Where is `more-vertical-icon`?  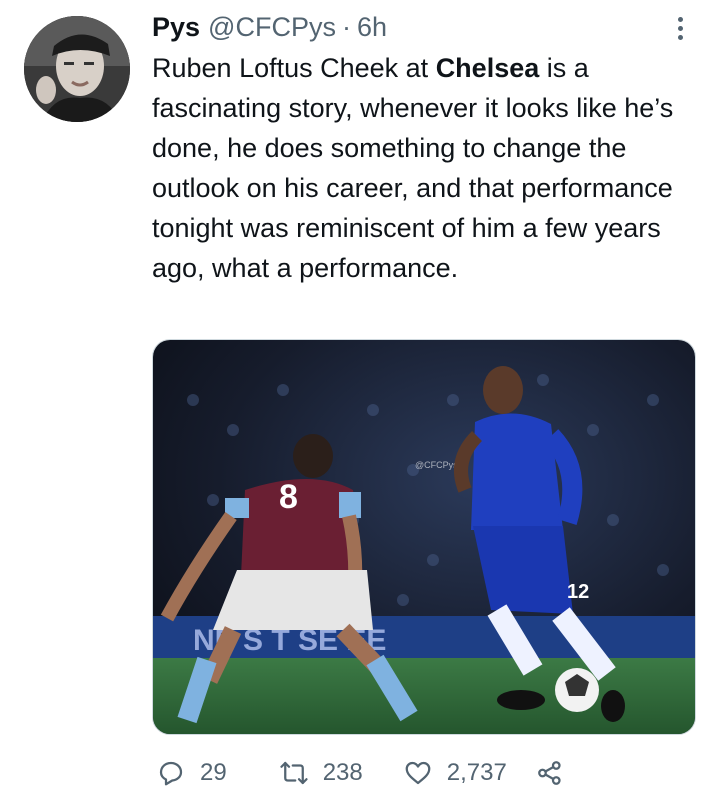
more-vertical-icon is located at coordinates (680, 19).